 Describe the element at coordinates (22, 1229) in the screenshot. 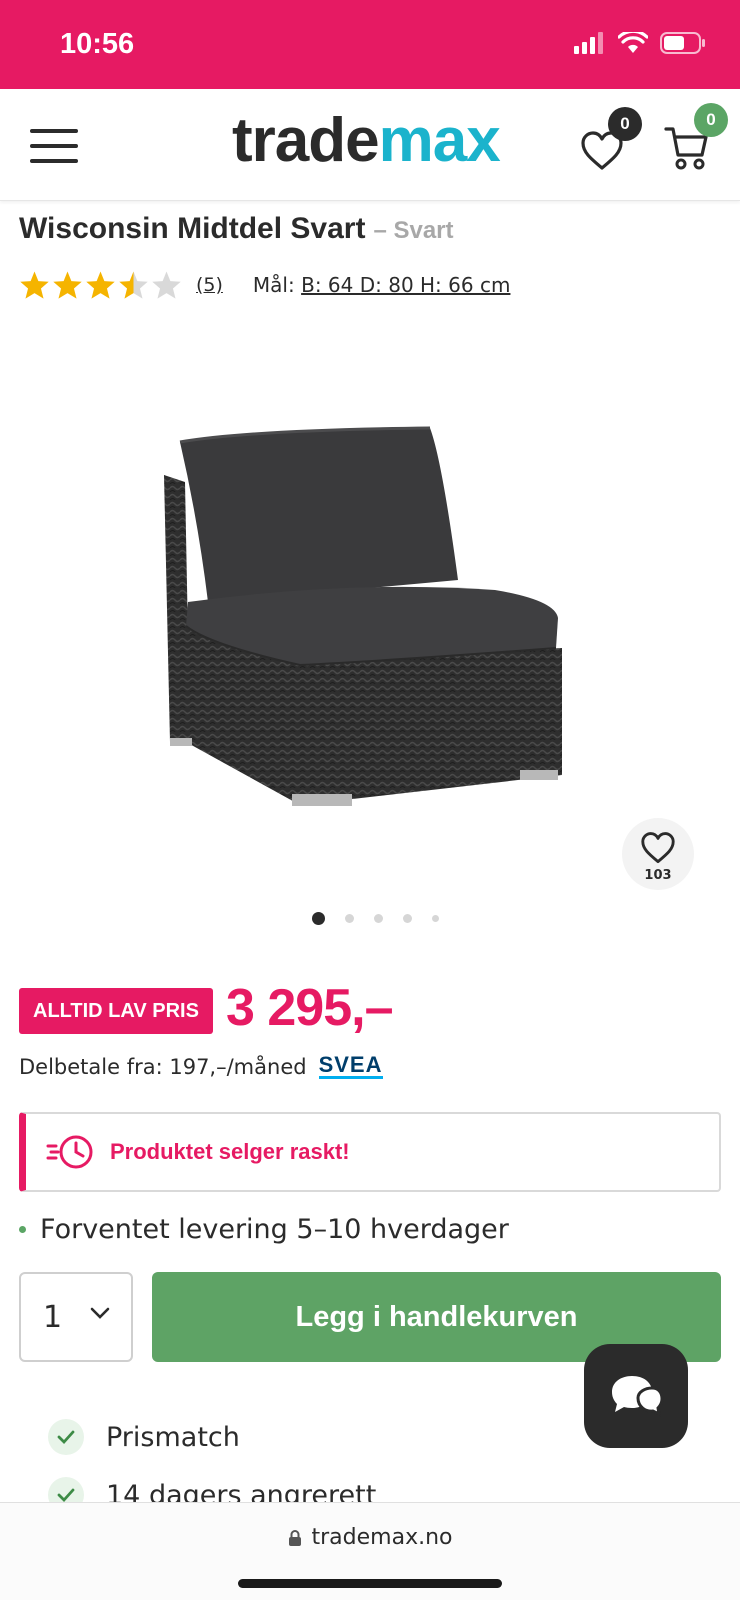

I see `delivery-bullet` at that location.